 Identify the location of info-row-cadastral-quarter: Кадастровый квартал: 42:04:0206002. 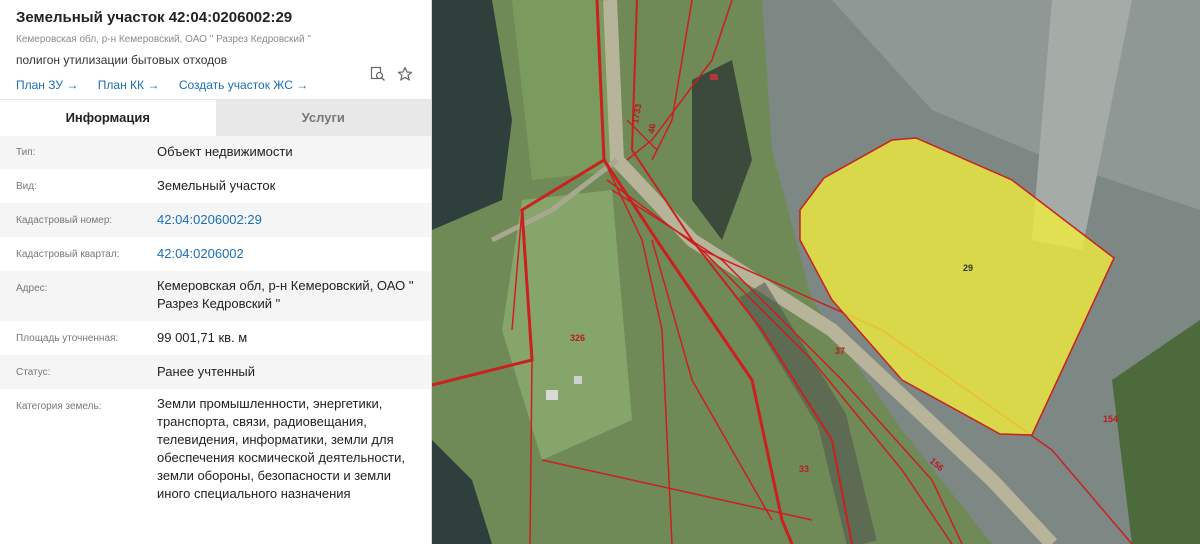
(215, 254).